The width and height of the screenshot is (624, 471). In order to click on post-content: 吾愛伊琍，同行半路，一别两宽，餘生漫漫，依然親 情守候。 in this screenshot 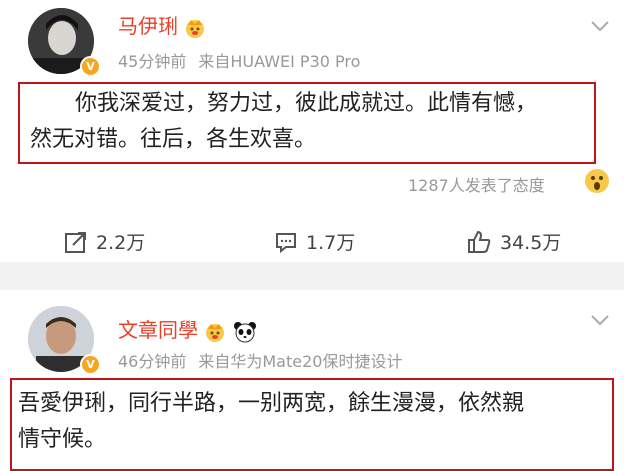, I will do `click(314, 422)`.